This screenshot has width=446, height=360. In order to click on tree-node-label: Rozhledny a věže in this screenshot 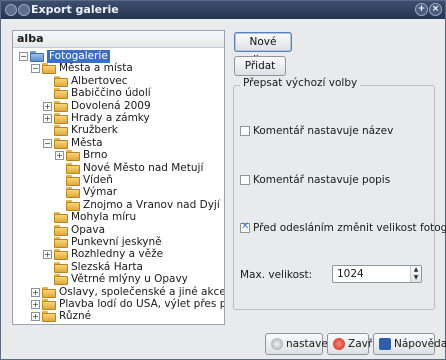, I will do `click(117, 254)`.